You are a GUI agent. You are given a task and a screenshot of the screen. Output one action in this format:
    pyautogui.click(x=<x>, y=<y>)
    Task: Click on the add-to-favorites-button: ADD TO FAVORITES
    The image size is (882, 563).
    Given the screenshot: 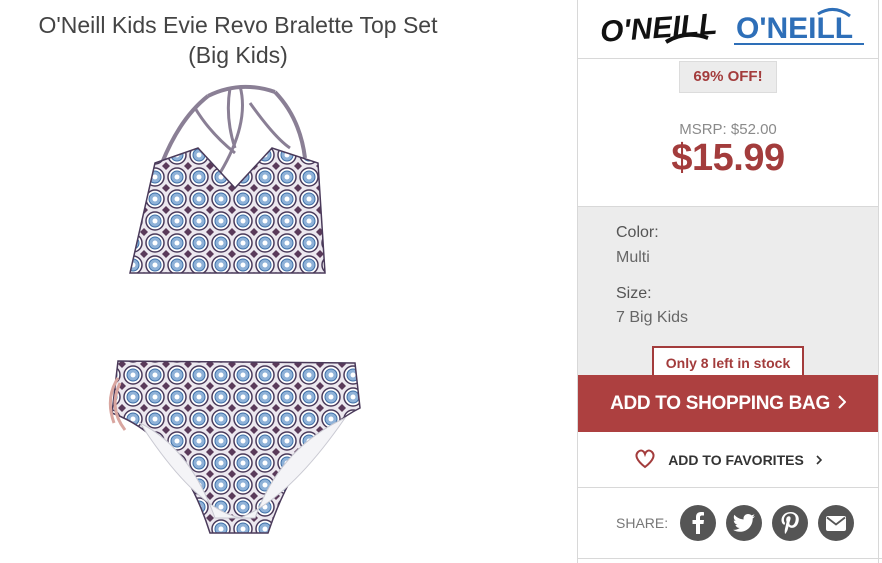 What is the action you would take?
    pyautogui.click(x=728, y=460)
    